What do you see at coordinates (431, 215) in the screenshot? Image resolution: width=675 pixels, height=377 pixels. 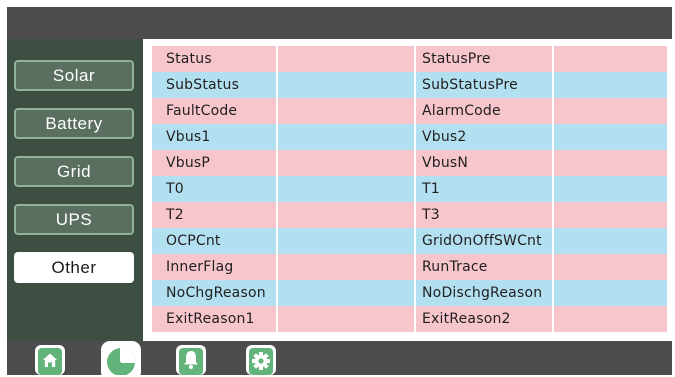 I see `param-label: T3` at bounding box center [431, 215].